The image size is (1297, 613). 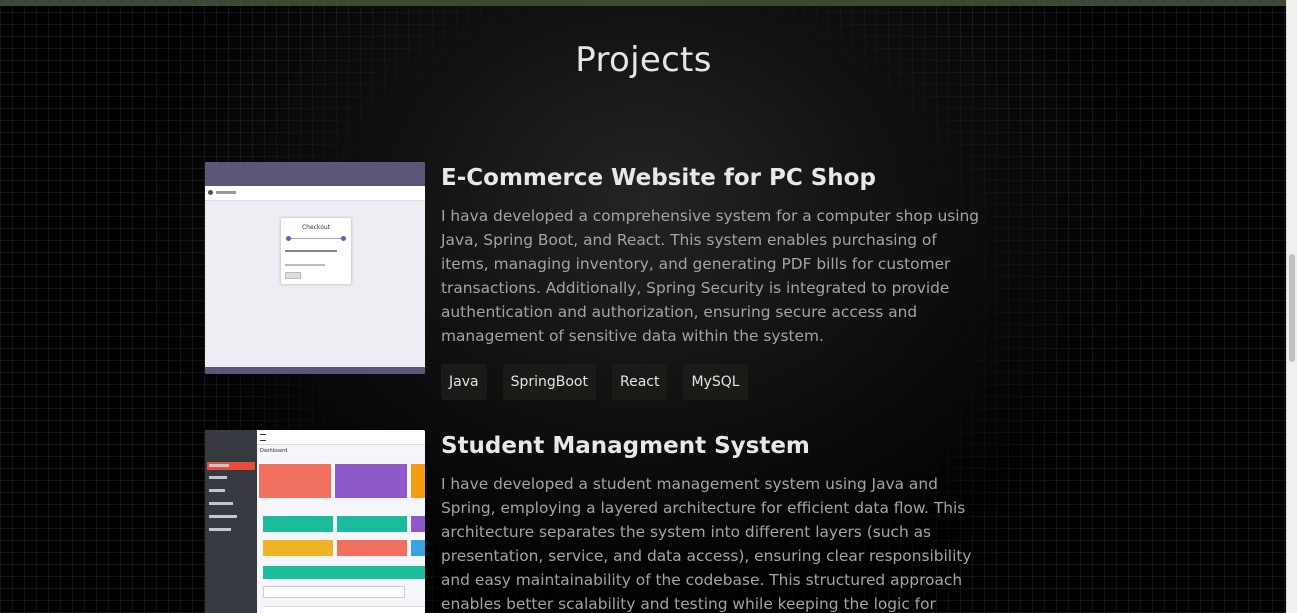 What do you see at coordinates (344, 609) in the screenshot?
I see `thumbnail-table-row` at bounding box center [344, 609].